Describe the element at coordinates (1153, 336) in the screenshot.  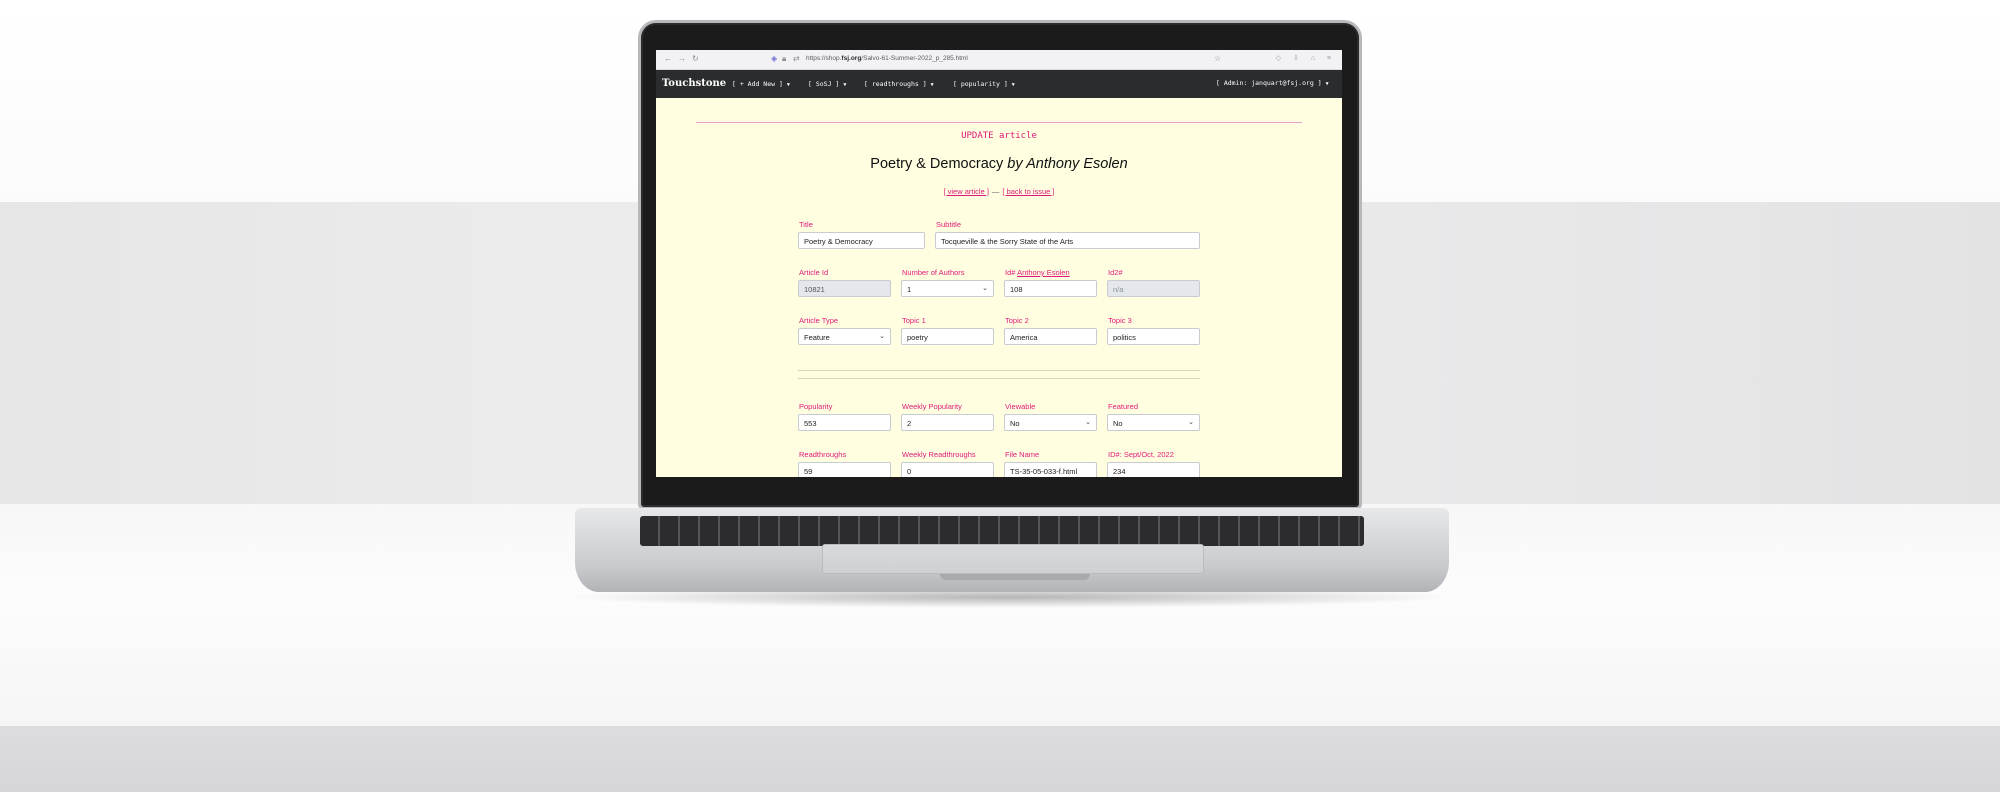
I see `topic3-field: politics` at that location.